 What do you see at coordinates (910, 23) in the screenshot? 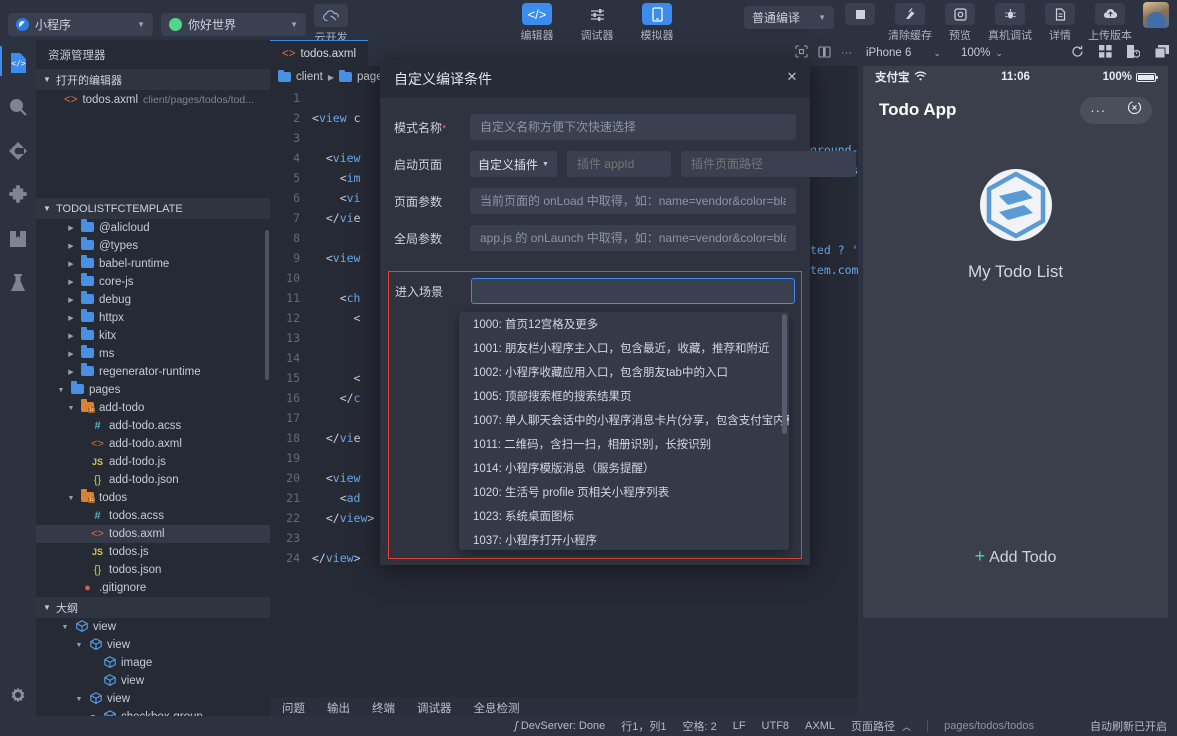
I see `clear-cache-button: 清除缓存` at bounding box center [910, 23].